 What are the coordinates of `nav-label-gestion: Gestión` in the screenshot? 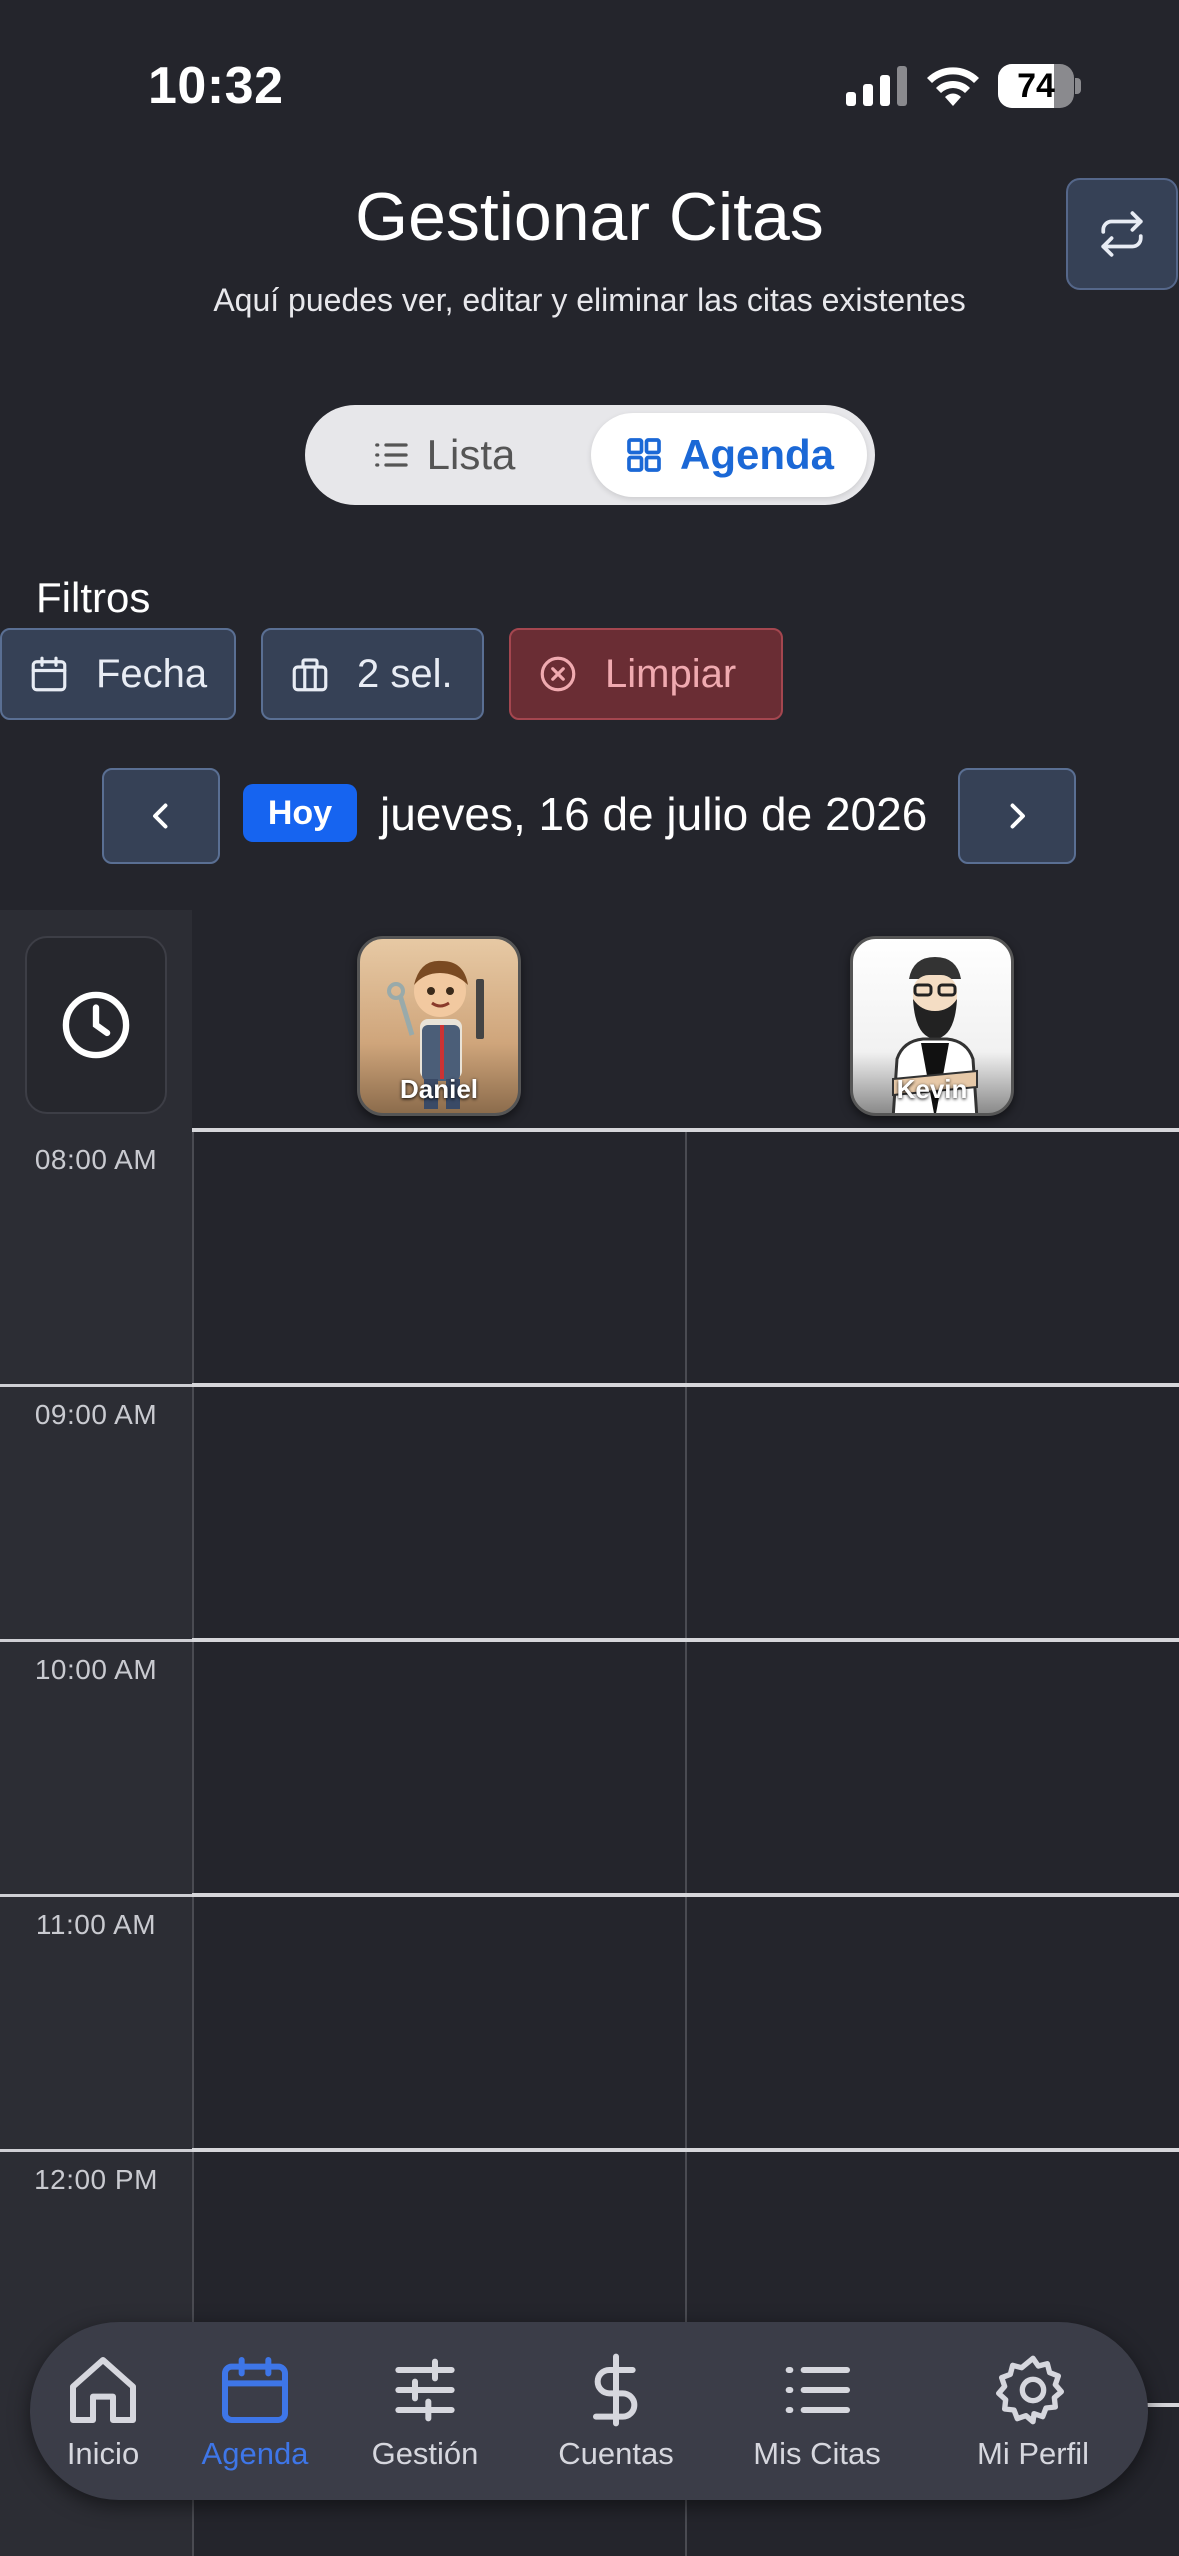 It's located at (425, 2453).